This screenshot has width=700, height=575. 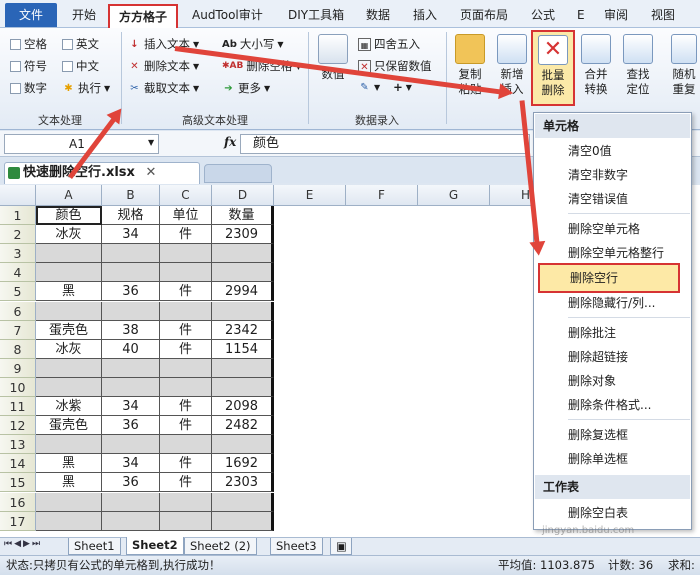 What do you see at coordinates (69, 330) in the screenshot?
I see `cell-A7: 蛋壳色` at bounding box center [69, 330].